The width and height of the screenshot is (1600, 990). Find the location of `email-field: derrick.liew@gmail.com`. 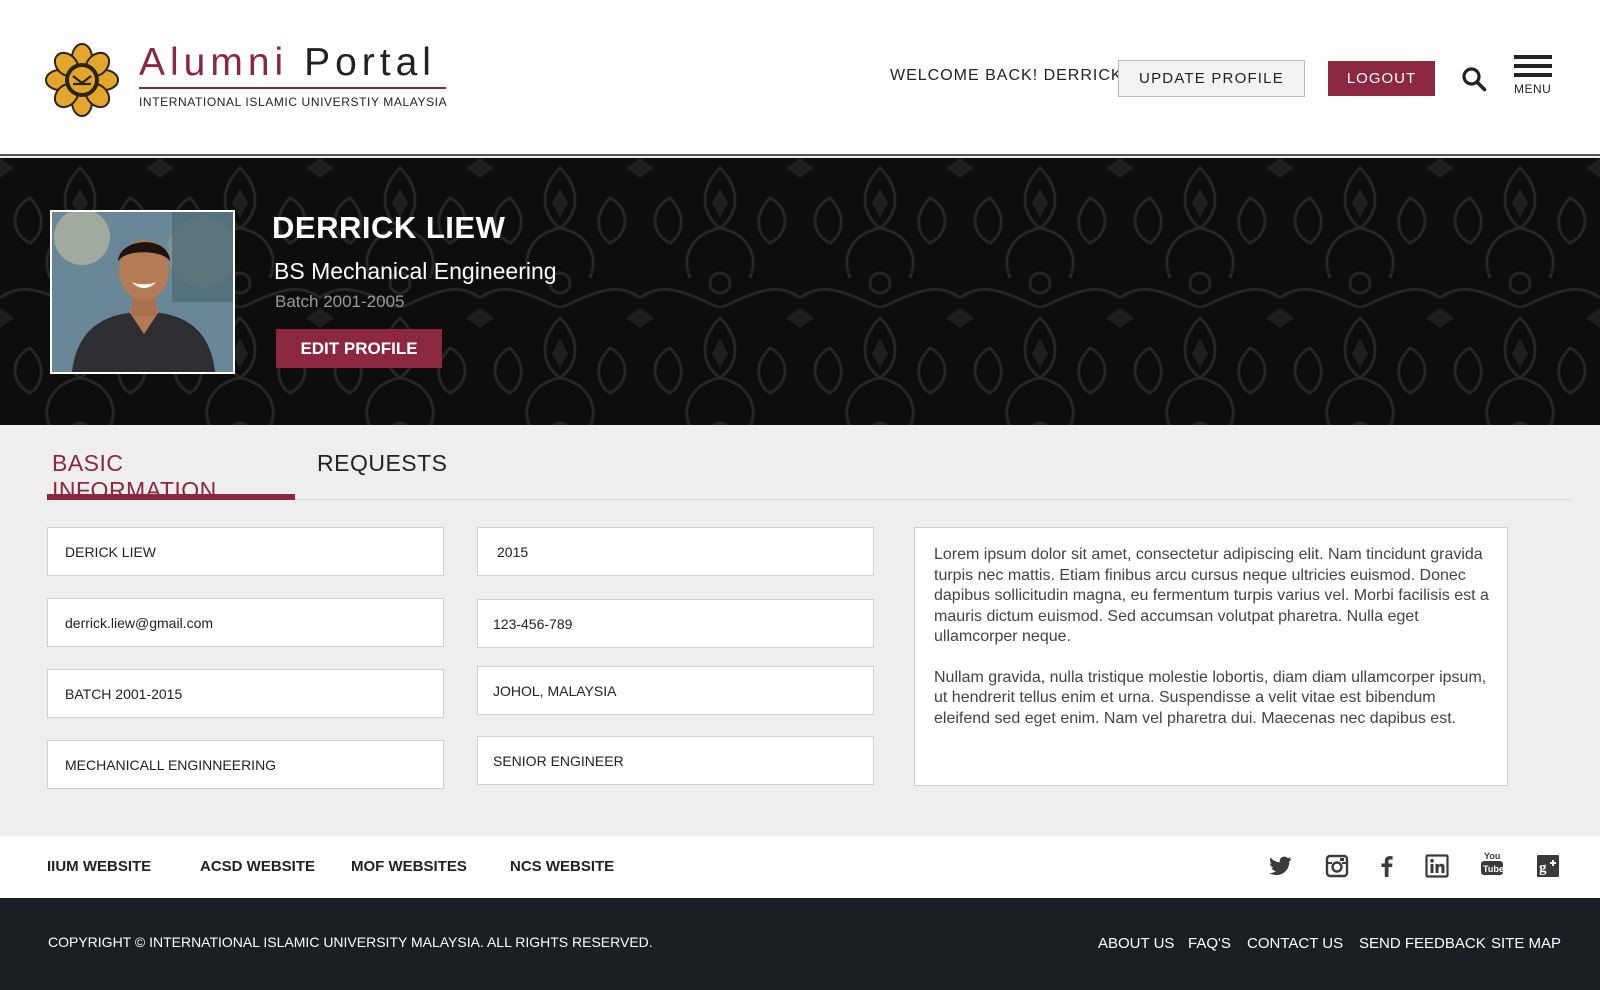

email-field: derrick.liew@gmail.com is located at coordinates (245, 622).